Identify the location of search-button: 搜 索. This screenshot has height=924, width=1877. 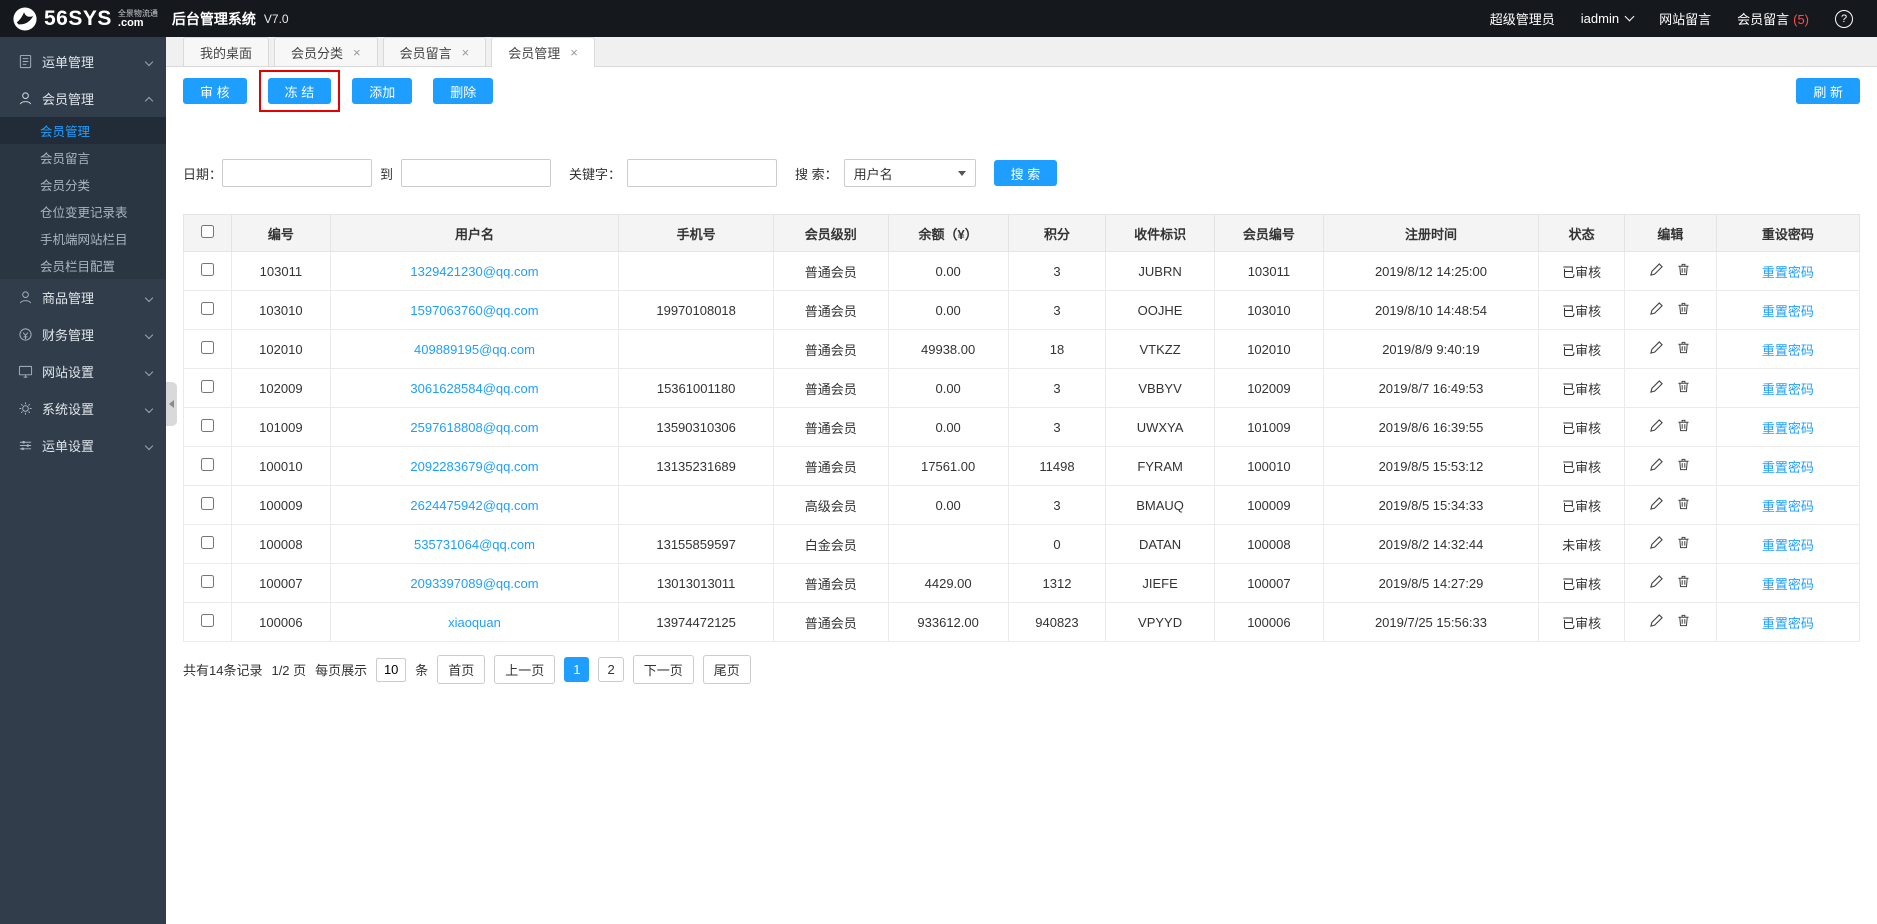
(1025, 173).